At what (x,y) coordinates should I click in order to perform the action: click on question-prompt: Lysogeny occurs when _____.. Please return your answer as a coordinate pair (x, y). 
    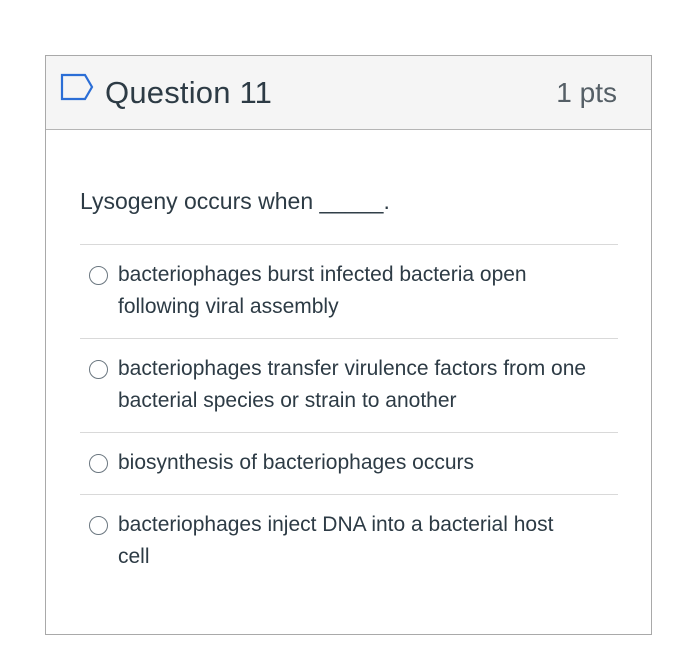
    Looking at the image, I should click on (235, 201).